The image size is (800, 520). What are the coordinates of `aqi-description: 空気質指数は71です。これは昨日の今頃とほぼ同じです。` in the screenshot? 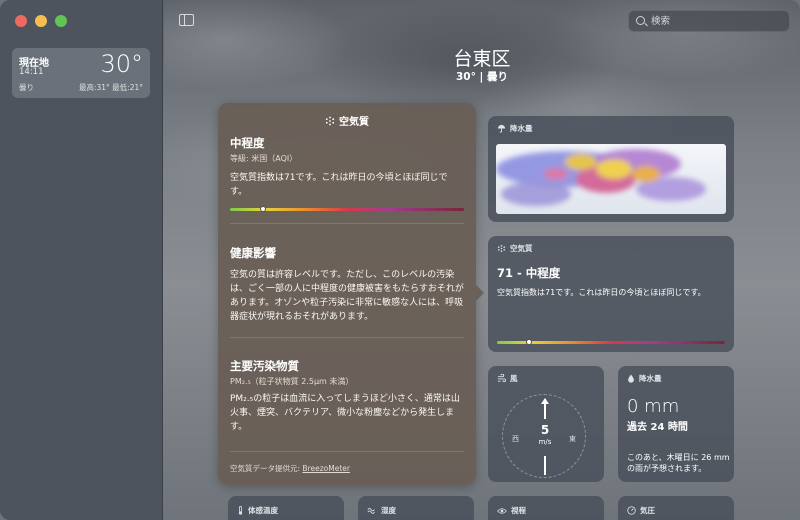 It's located at (601, 292).